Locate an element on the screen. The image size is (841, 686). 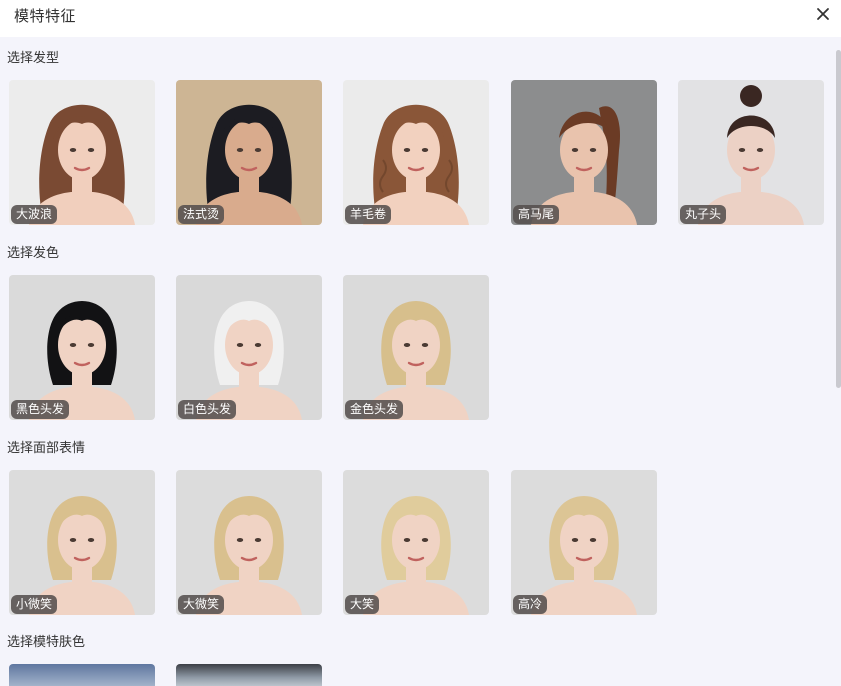
option-label: 法式烫 is located at coordinates (201, 214).